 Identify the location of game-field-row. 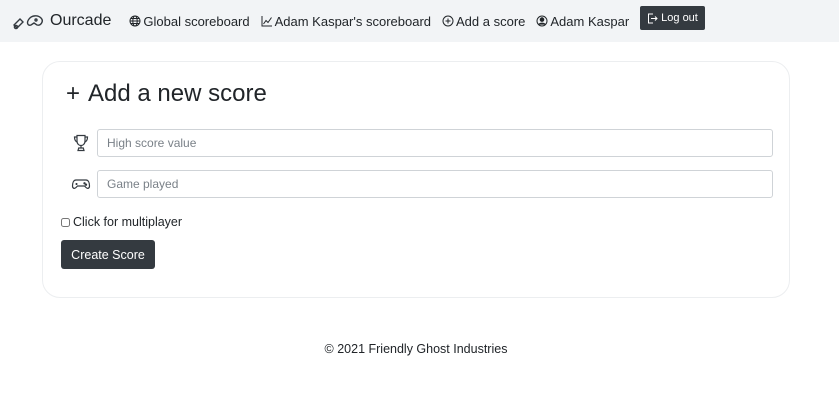
(419, 184).